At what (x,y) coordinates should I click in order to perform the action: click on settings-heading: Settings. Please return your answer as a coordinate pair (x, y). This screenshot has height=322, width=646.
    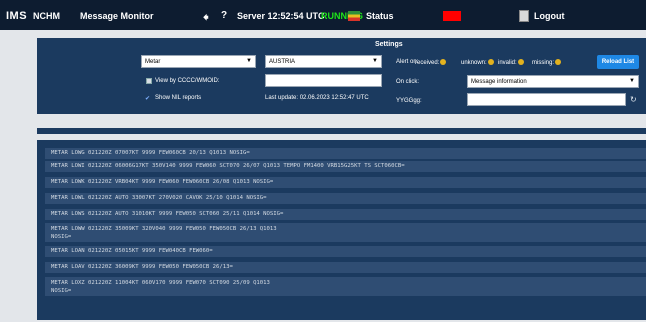
    Looking at the image, I should click on (389, 44).